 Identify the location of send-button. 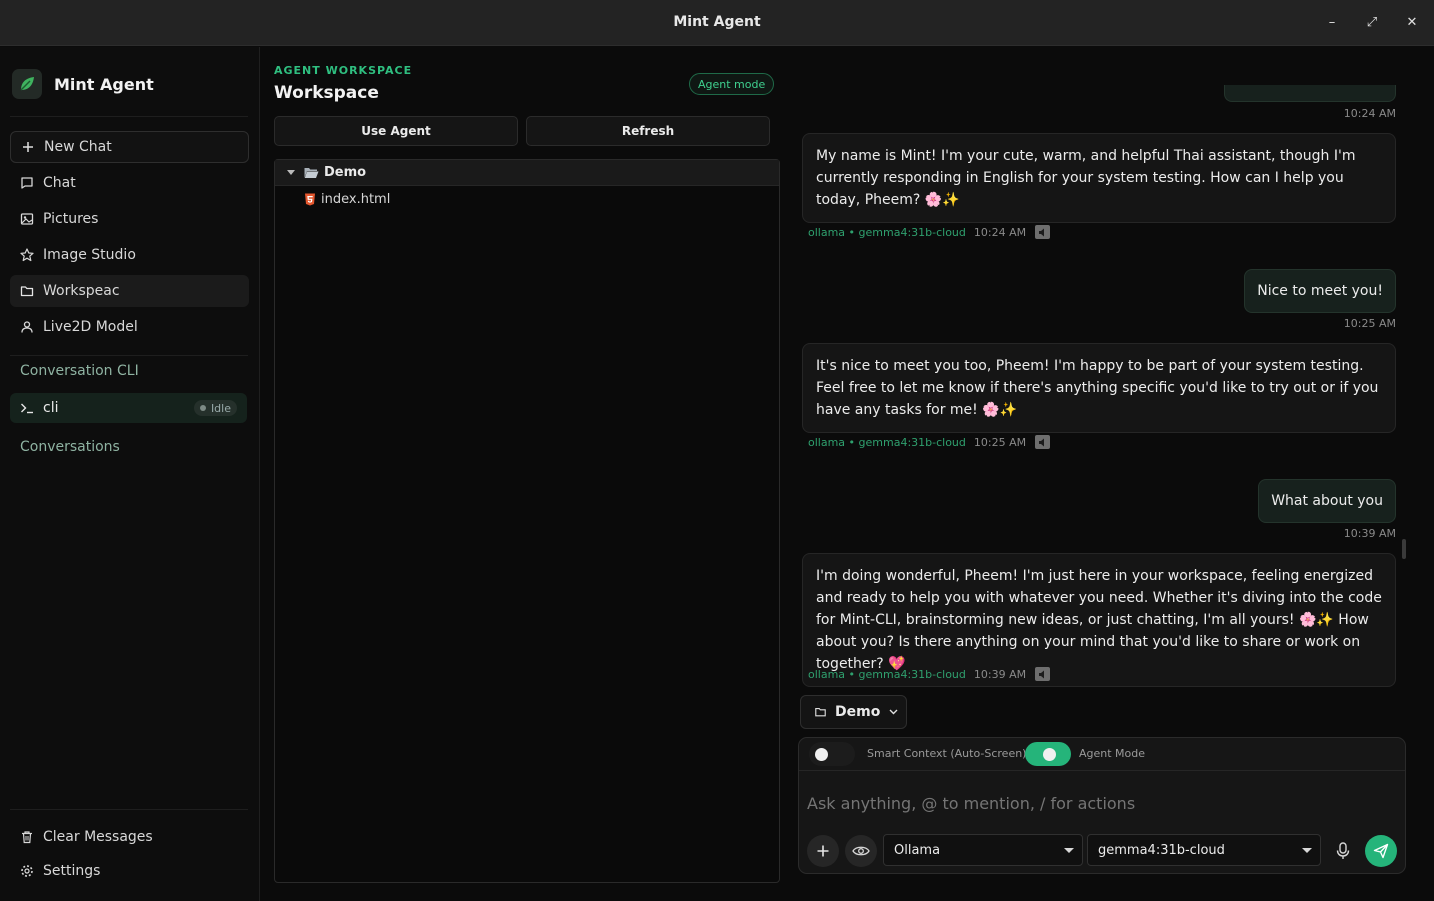
(1381, 851).